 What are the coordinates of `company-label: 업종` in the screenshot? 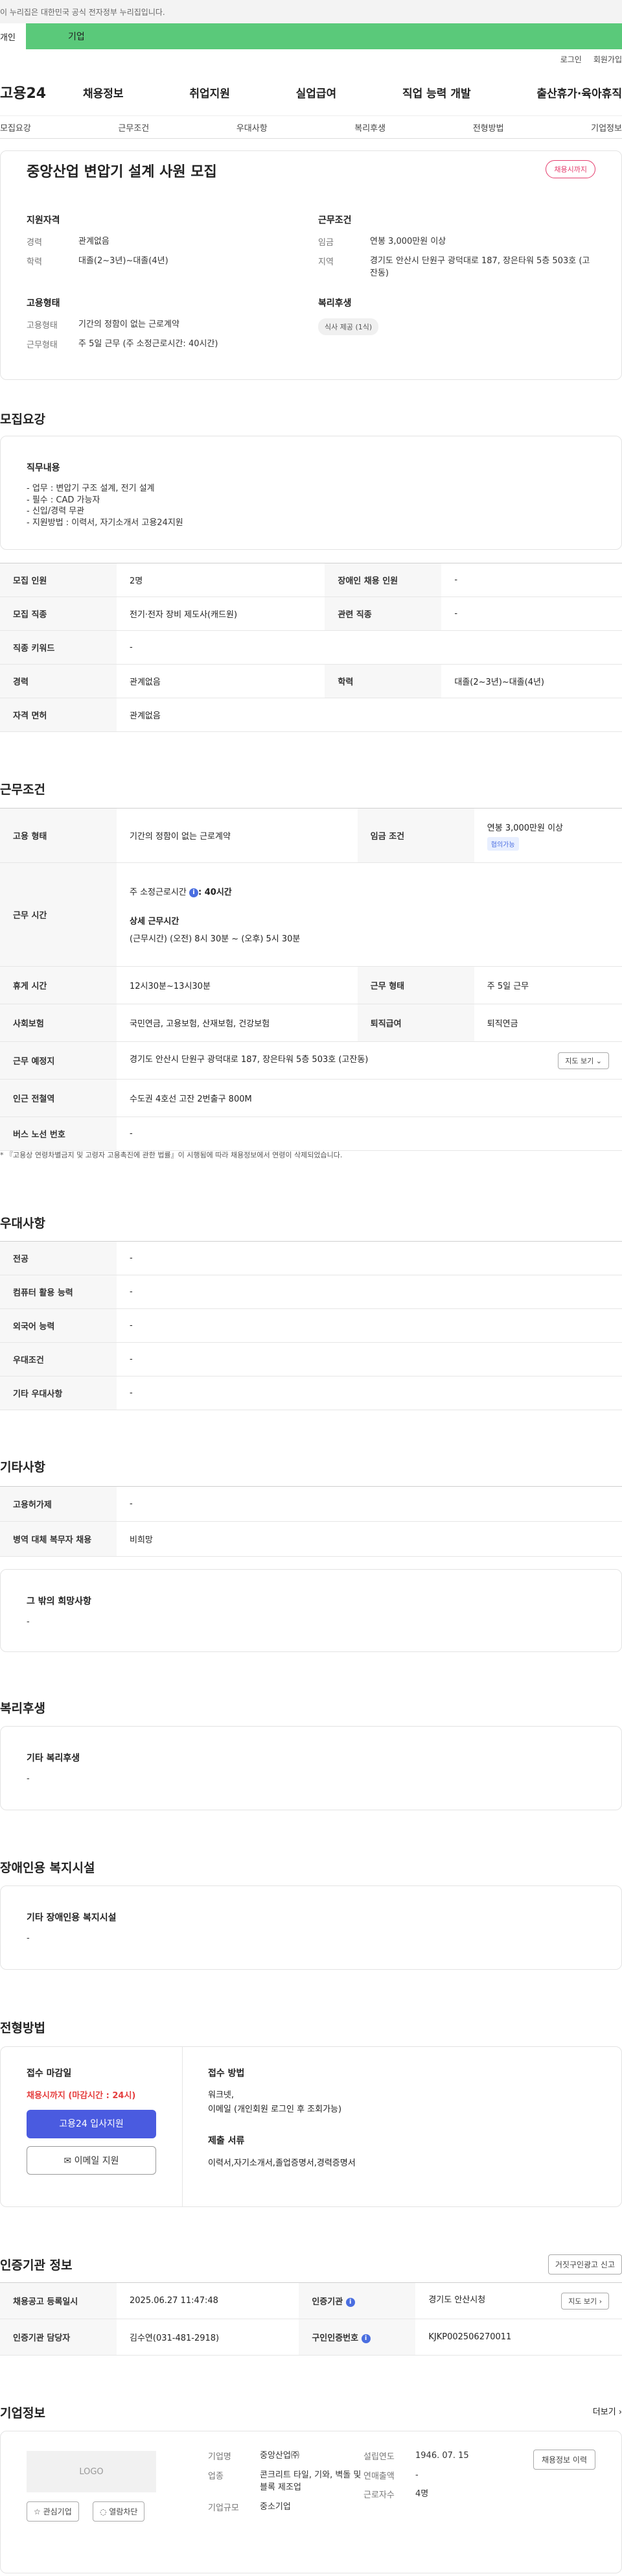 It's located at (216, 2476).